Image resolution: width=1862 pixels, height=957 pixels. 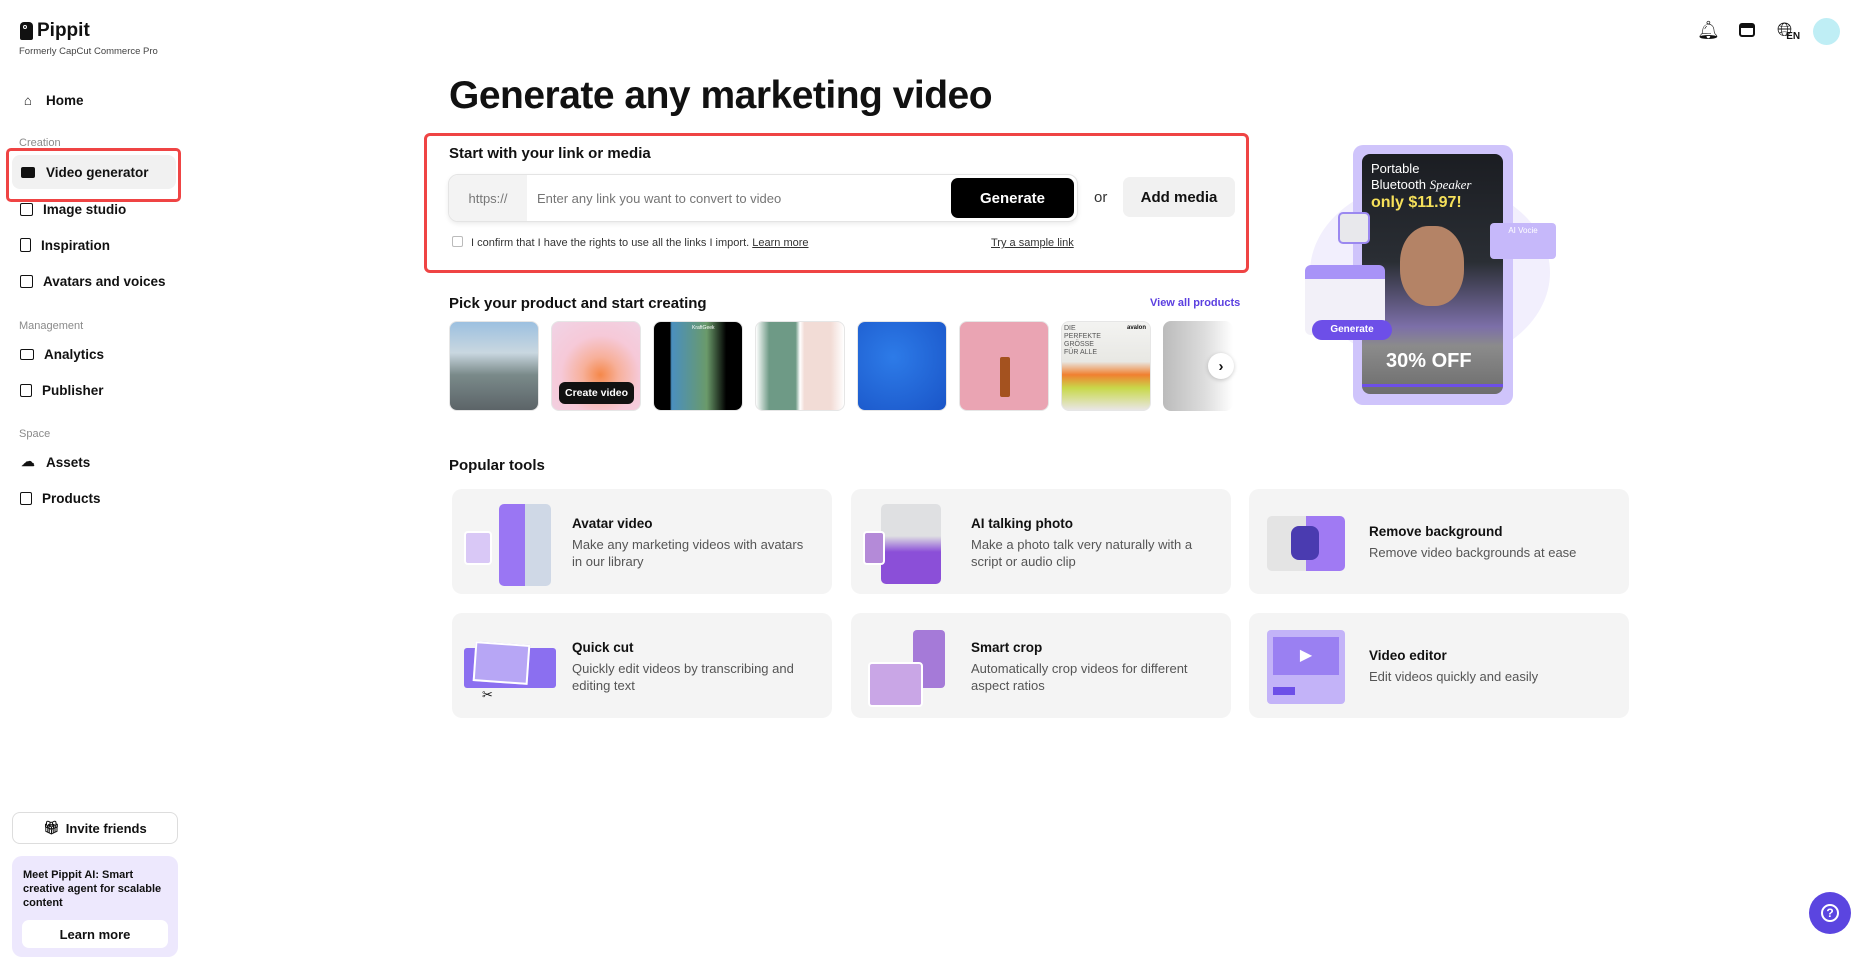 I want to click on sidebar-item-image-studio: Image studio, so click(x=94, y=209).